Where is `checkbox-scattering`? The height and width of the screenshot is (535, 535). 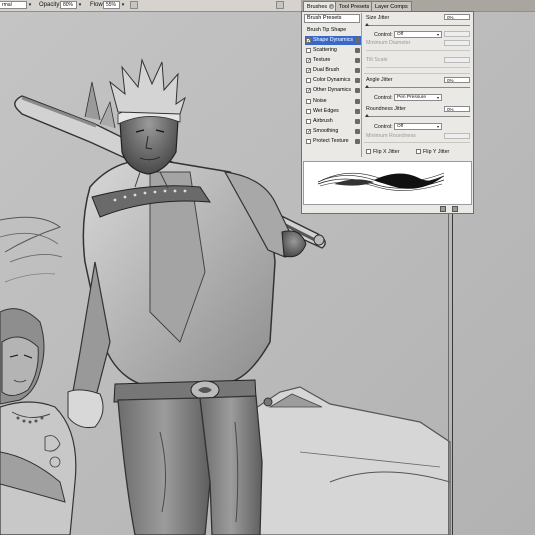 checkbox-scattering is located at coordinates (308, 50).